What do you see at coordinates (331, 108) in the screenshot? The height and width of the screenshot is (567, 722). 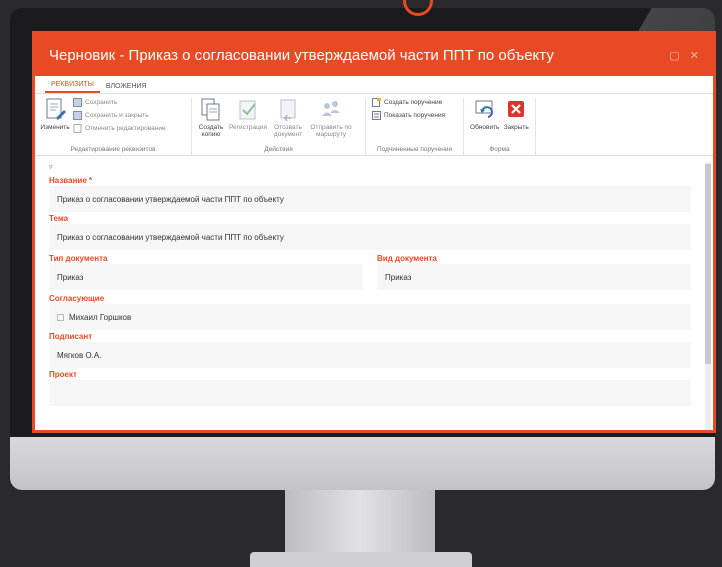 I see `route-people-icon` at bounding box center [331, 108].